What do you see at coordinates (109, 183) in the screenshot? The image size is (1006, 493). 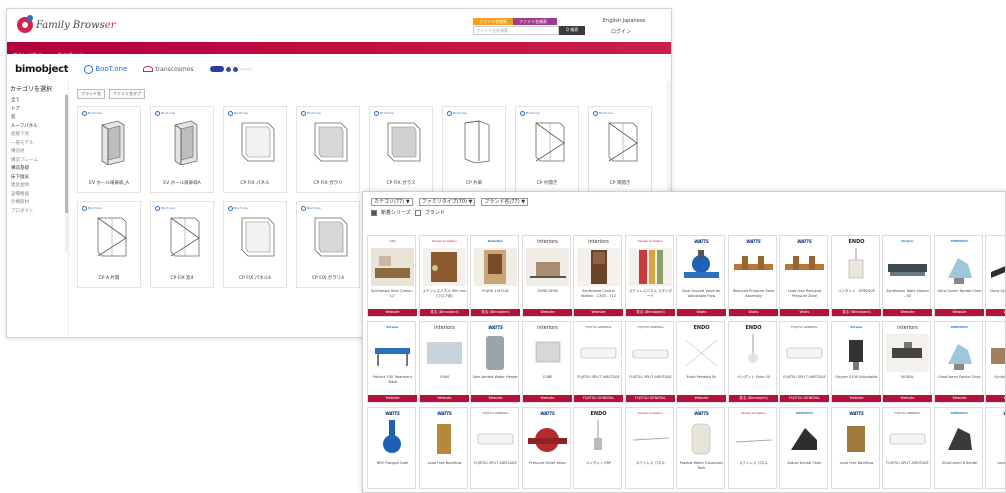 I see `family-label: EV ホール扉扉枠_A` at bounding box center [109, 183].